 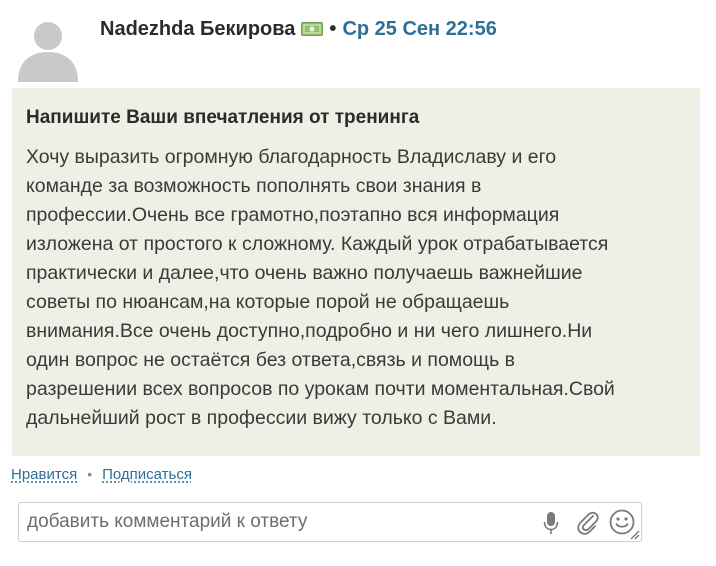 I want to click on post-header: Nadezhda Бекирова • Ср 25 Сен 22:56, so click(x=298, y=29).